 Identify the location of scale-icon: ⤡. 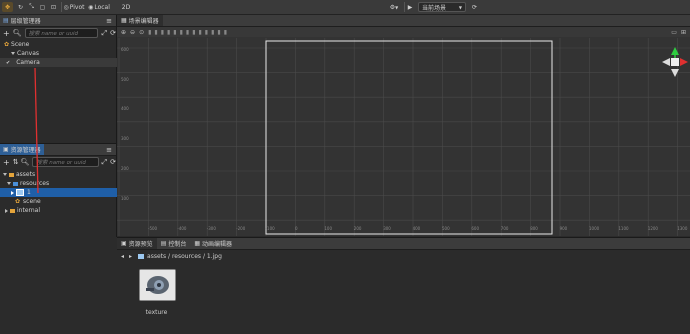
(31, 6).